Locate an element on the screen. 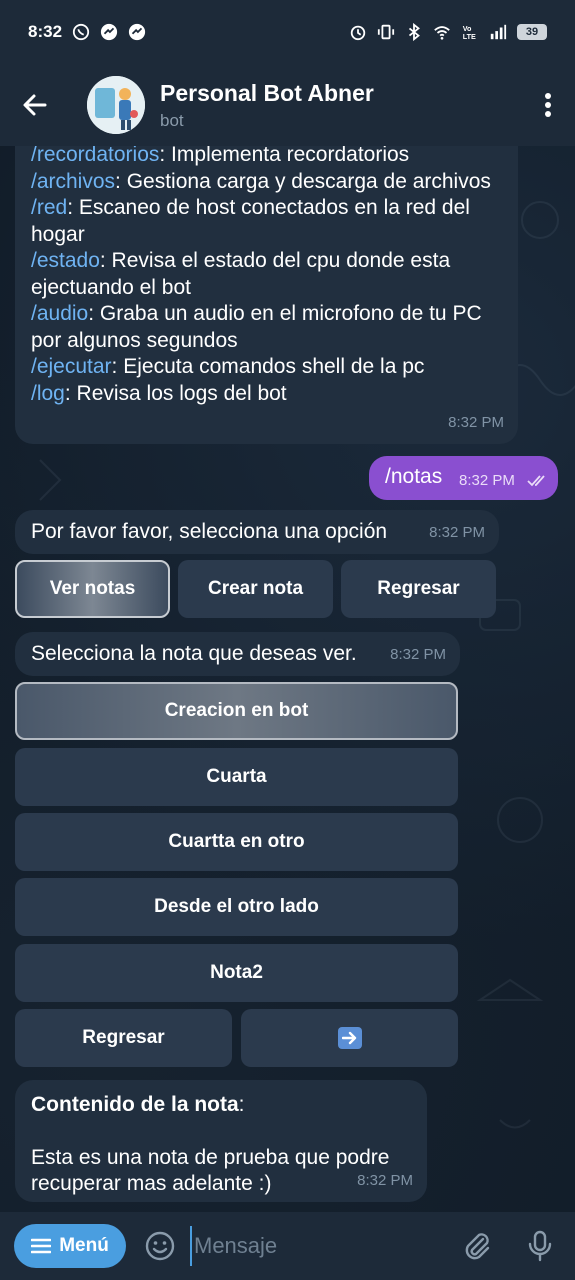 This screenshot has height=1280, width=575. bot-avatar is located at coordinates (116, 105).